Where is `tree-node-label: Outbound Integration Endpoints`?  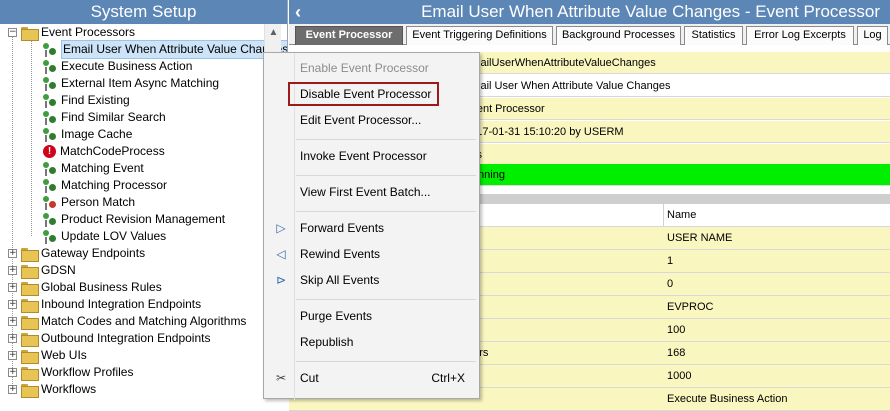 tree-node-label: Outbound Integration Endpoints is located at coordinates (126, 338).